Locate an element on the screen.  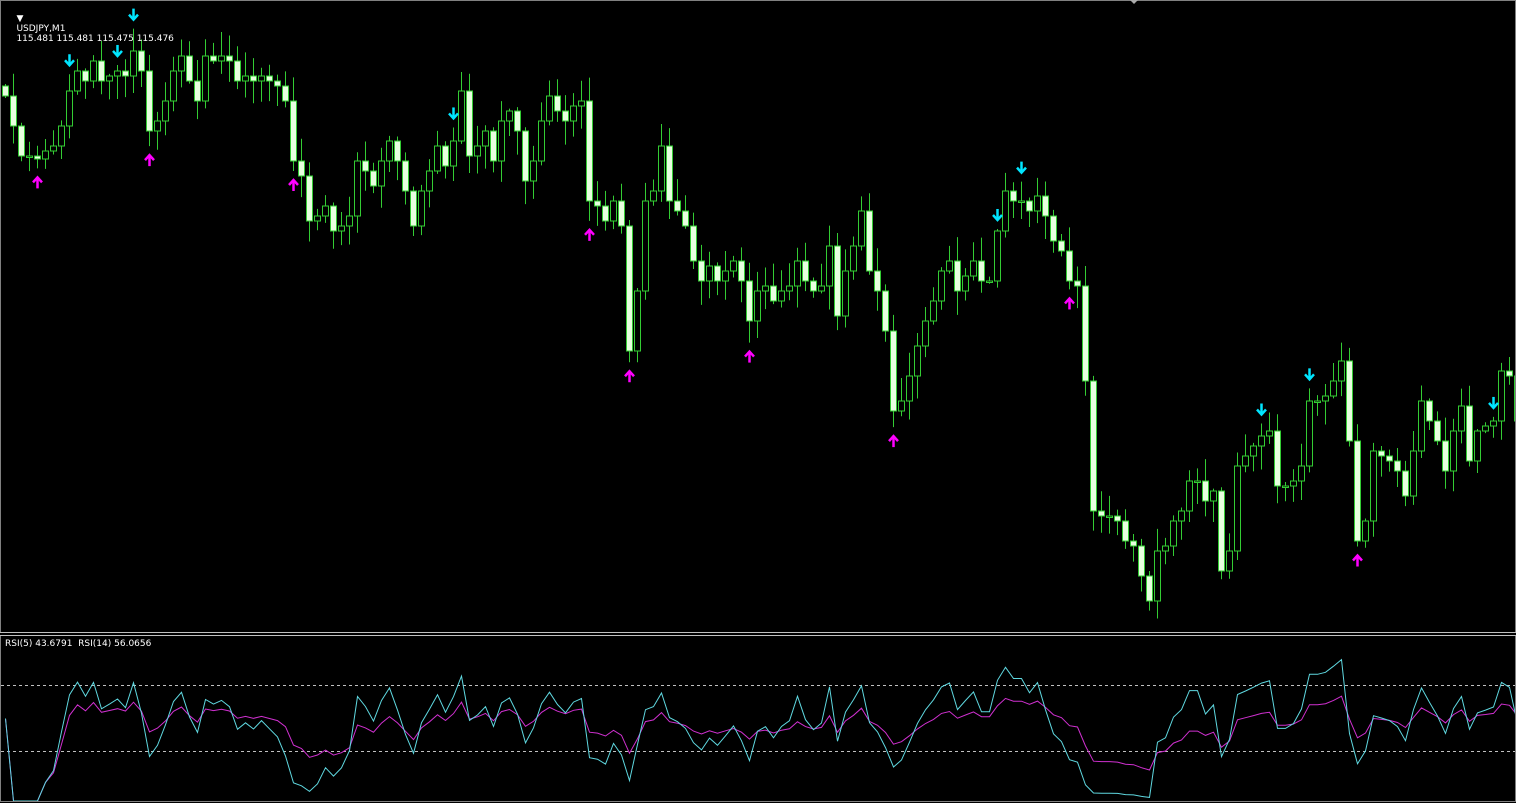
collapse-triangle-icon: ▼ is located at coordinates (19, 19).